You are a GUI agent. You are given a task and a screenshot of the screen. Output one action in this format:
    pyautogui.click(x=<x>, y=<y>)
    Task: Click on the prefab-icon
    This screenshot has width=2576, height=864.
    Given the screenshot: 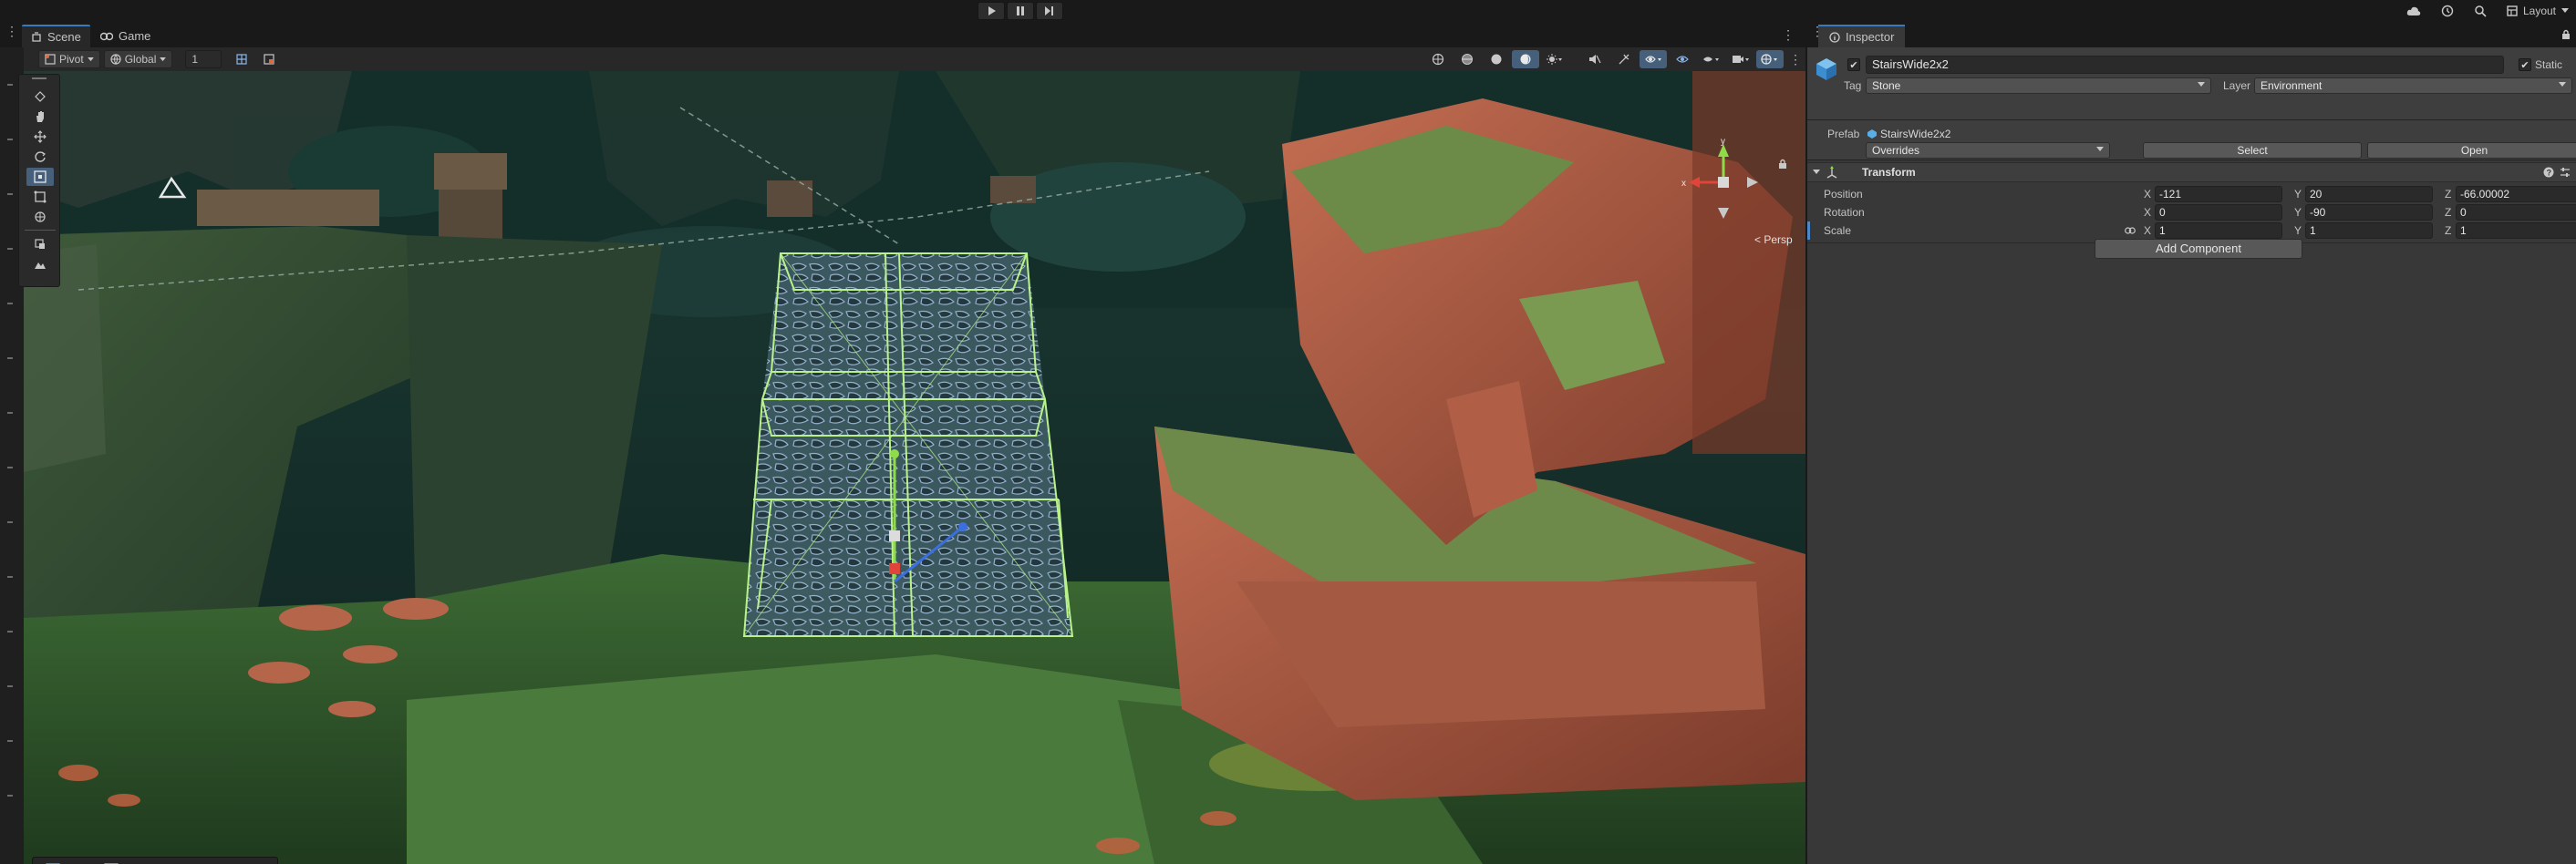 What is the action you would take?
    pyautogui.click(x=1872, y=134)
    